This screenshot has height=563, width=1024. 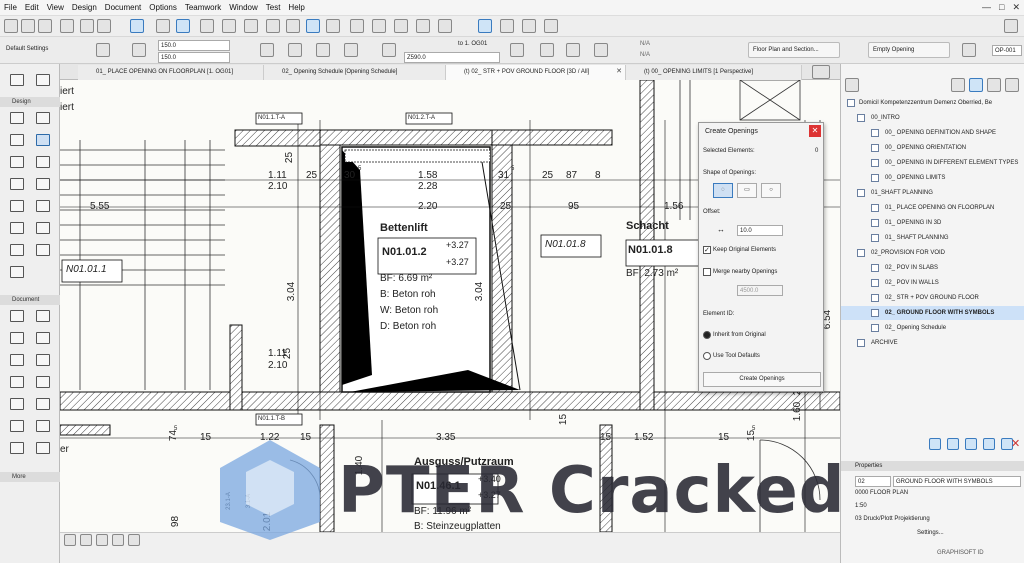 I want to click on view-number-field: 02, so click(x=873, y=481).